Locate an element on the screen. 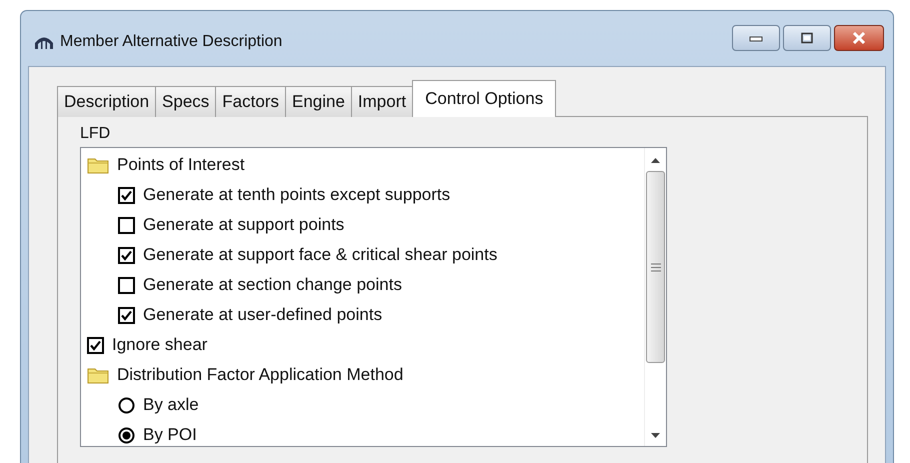 The width and height of the screenshot is (910, 463). minimize-icon is located at coordinates (756, 38).